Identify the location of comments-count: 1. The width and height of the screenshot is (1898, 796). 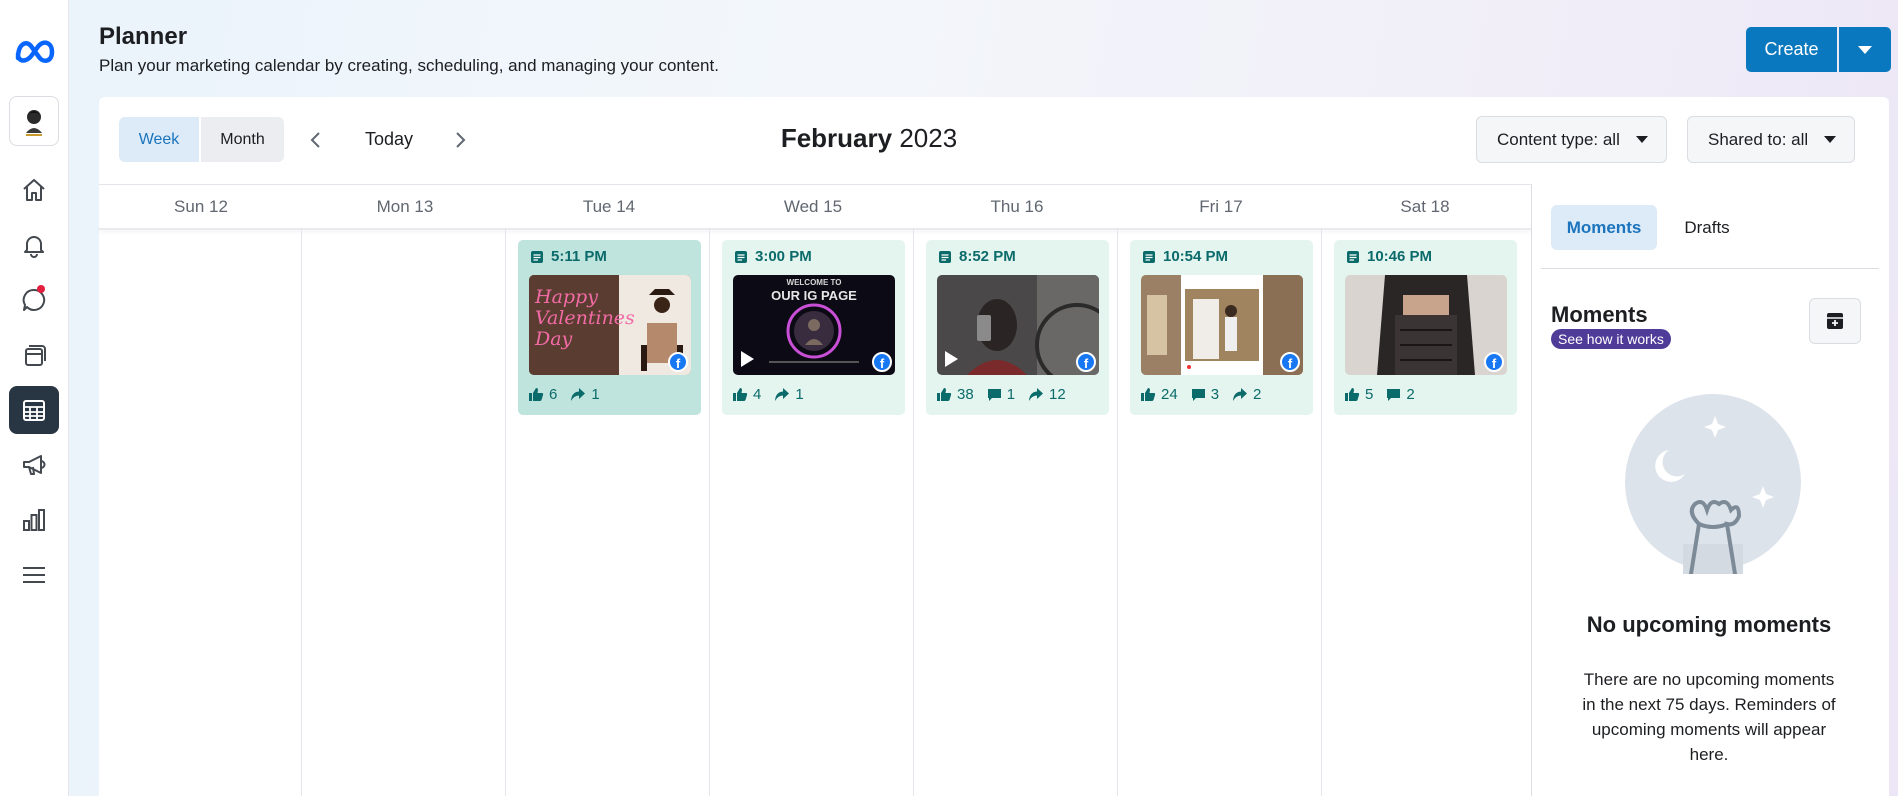
(1011, 394).